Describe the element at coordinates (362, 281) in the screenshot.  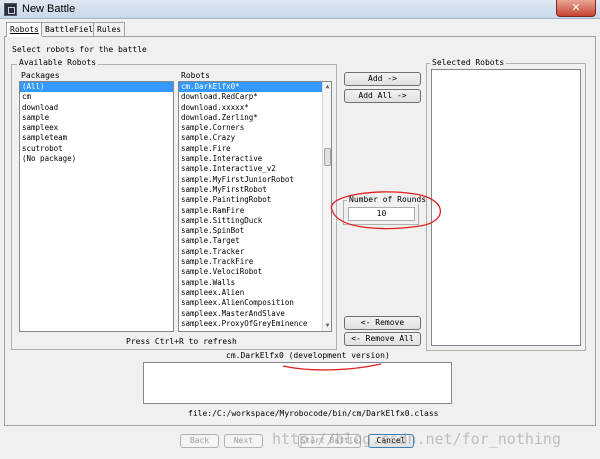
I see `annotation-layer` at that location.